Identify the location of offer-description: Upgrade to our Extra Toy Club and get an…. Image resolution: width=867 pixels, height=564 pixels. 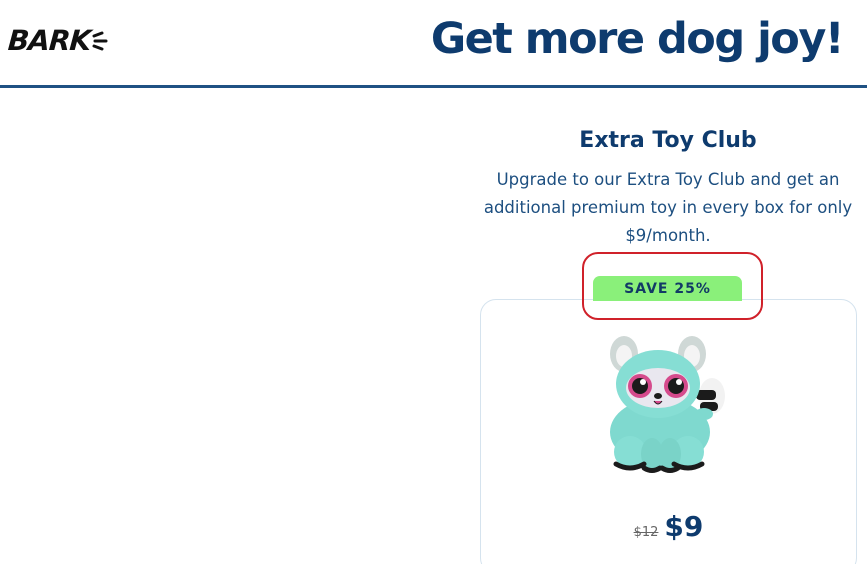
(668, 207).